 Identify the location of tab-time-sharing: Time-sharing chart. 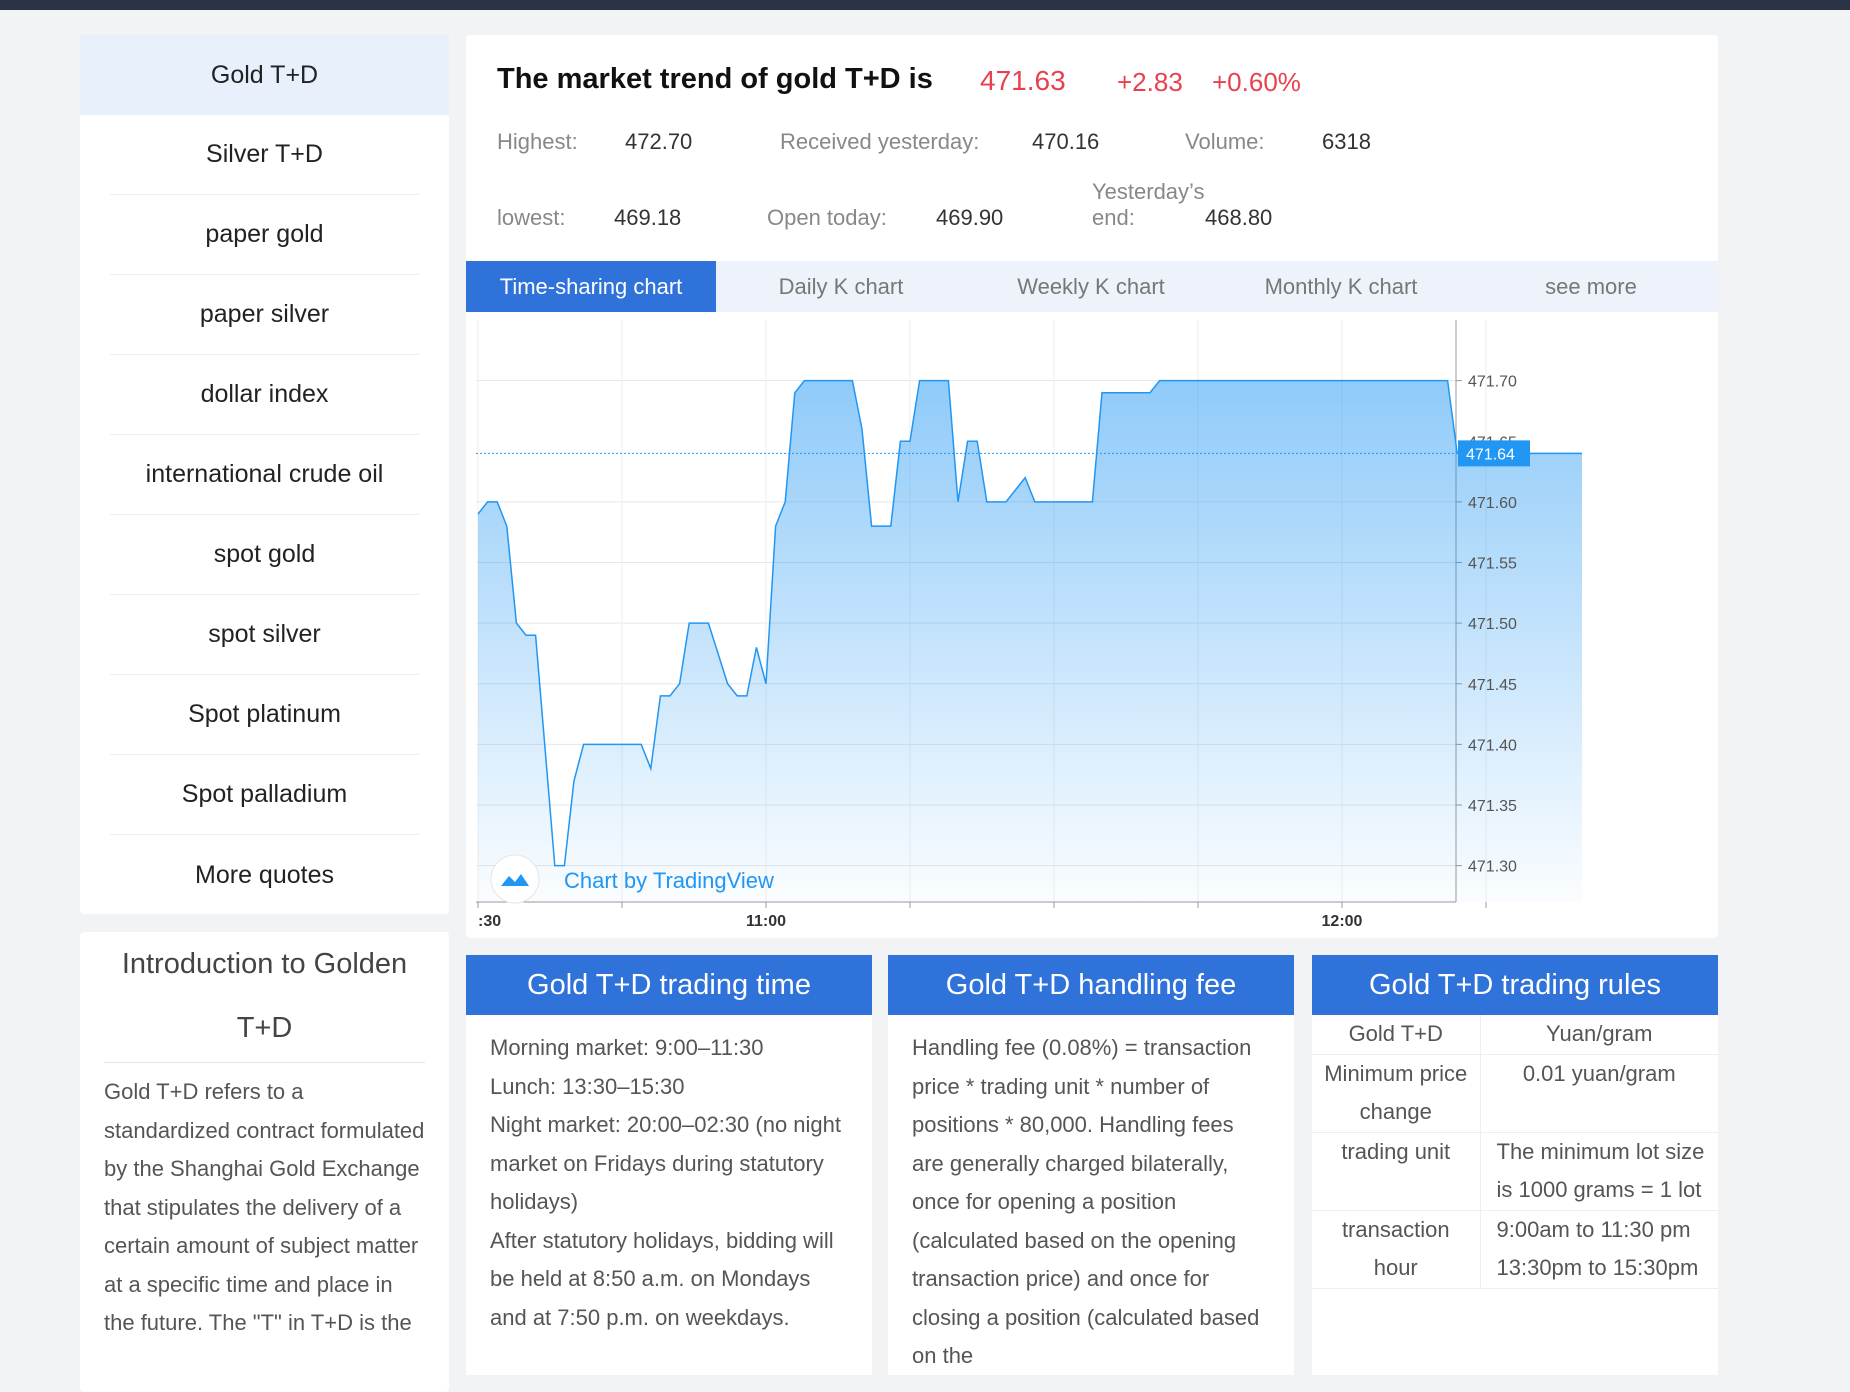
(591, 286).